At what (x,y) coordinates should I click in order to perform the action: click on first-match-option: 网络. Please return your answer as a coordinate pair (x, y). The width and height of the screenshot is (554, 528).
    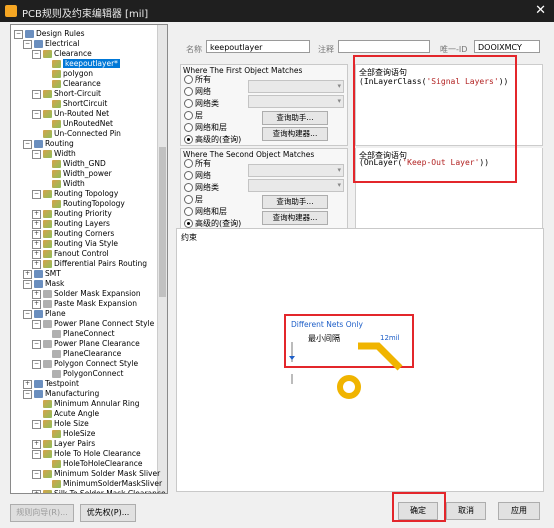
    Looking at the image, I should click on (197, 91).